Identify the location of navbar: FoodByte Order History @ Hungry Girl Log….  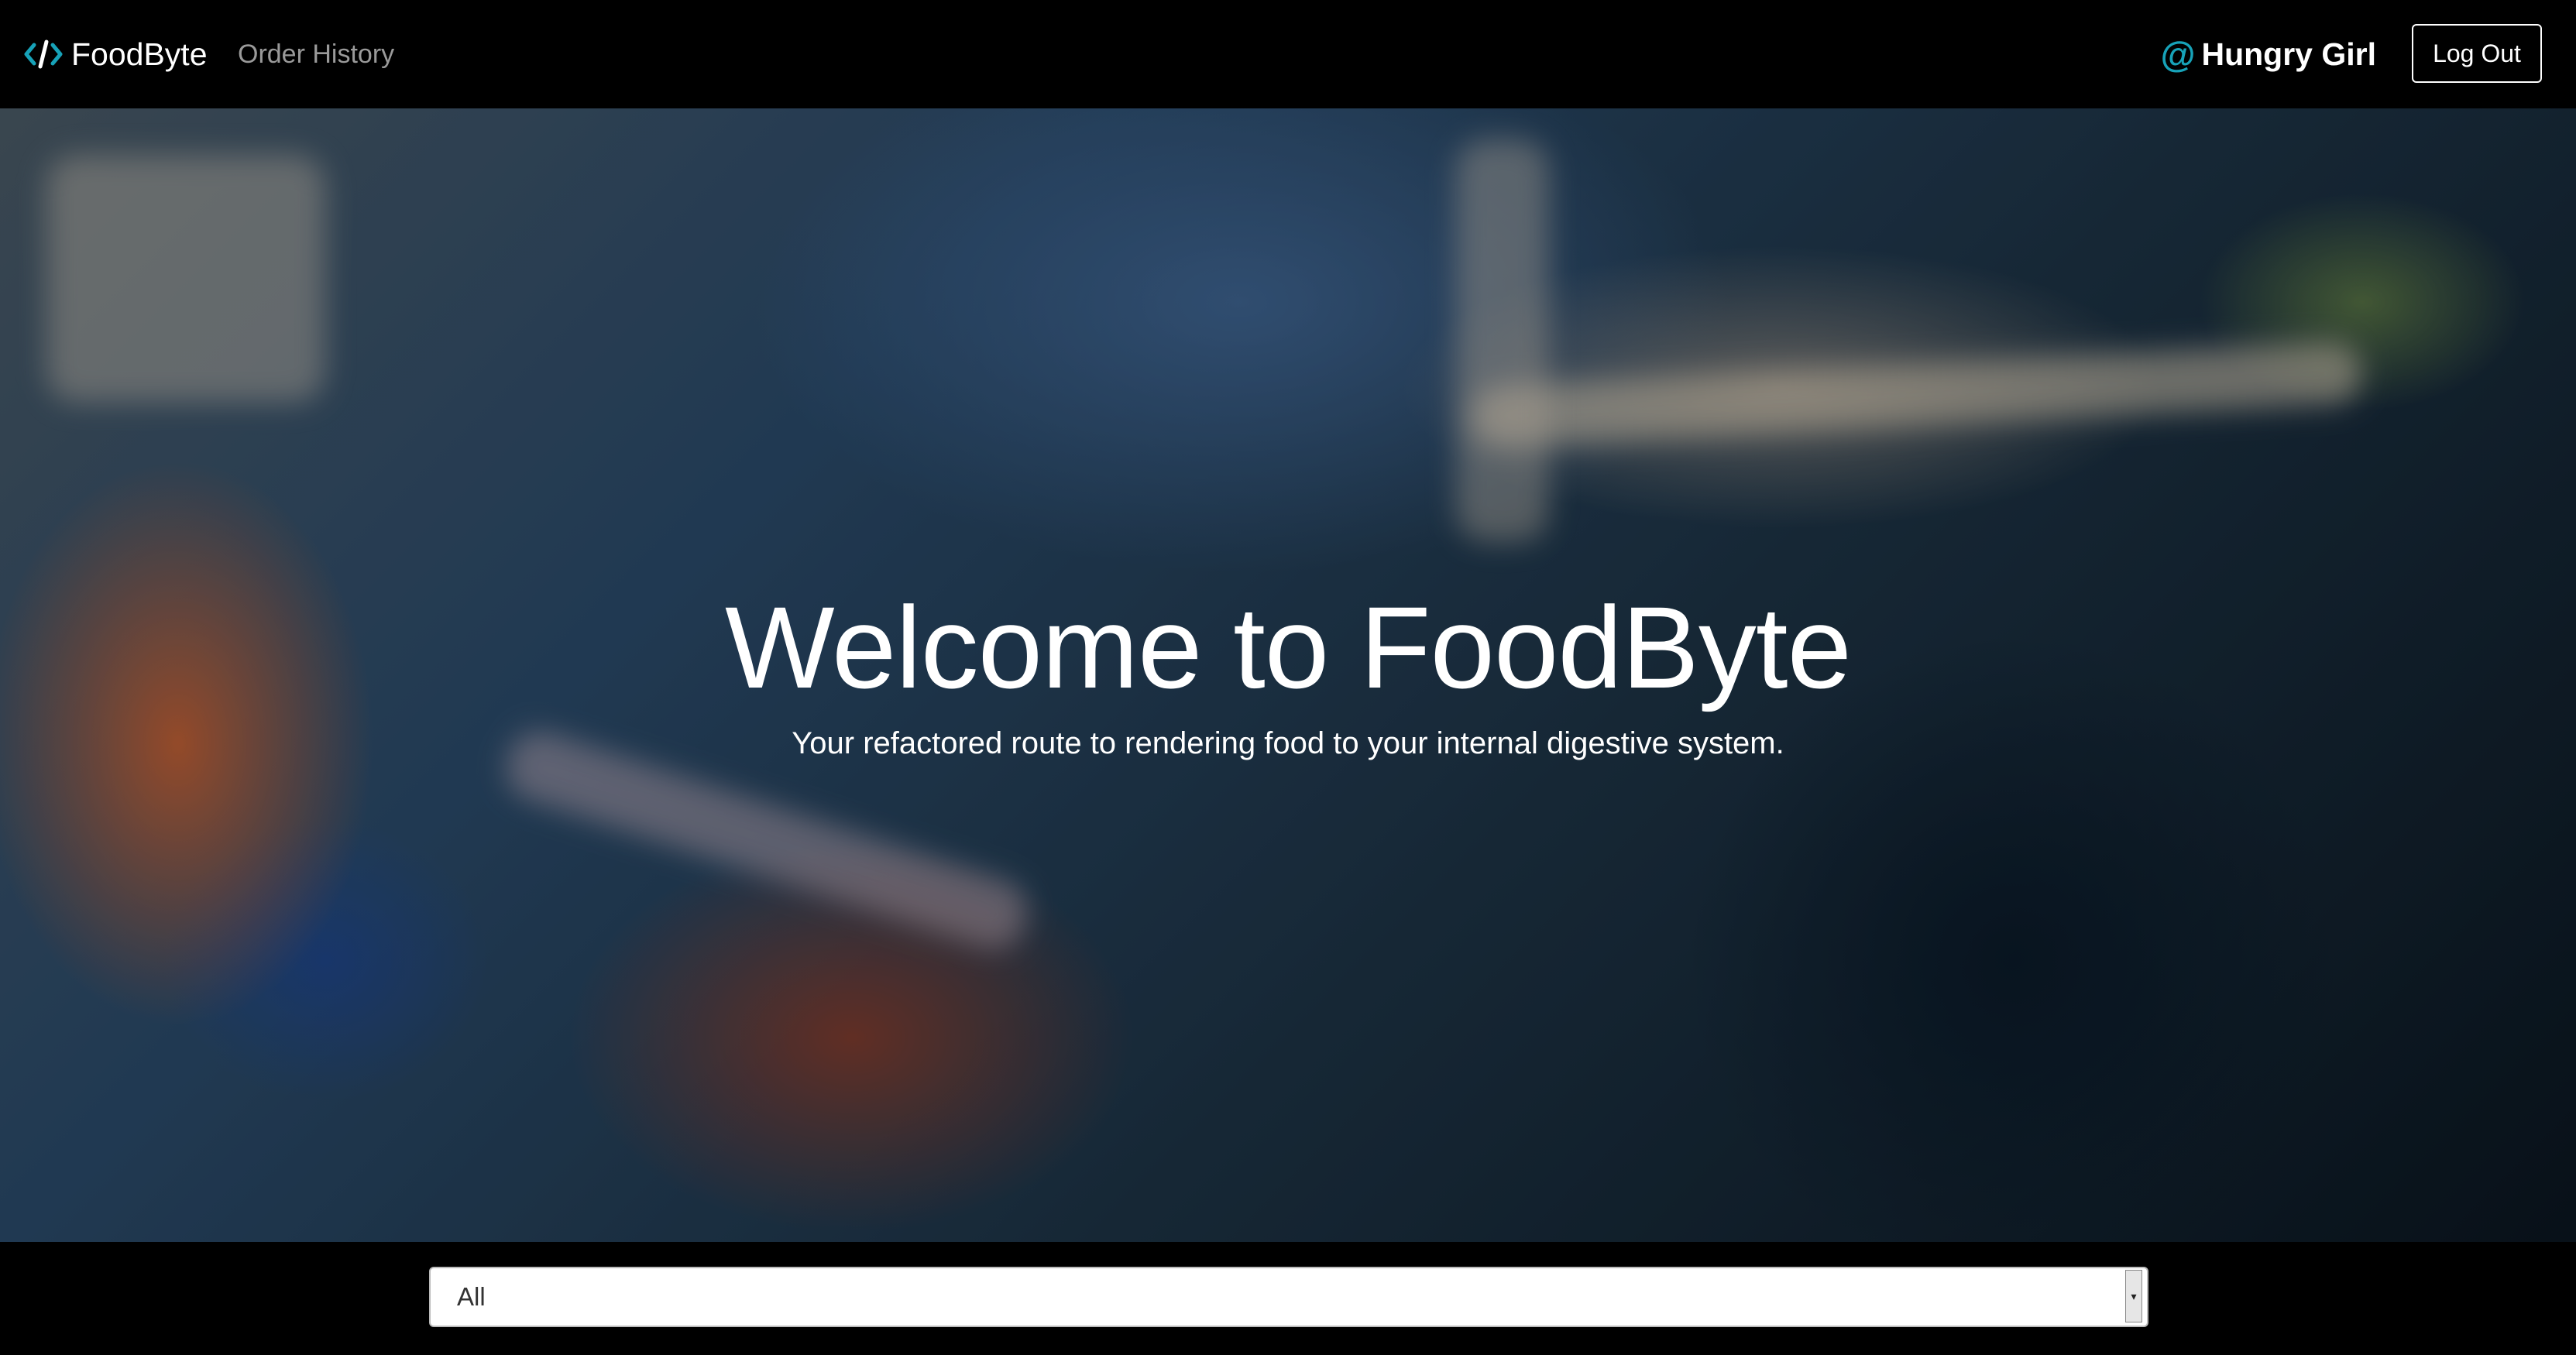
(1288, 54).